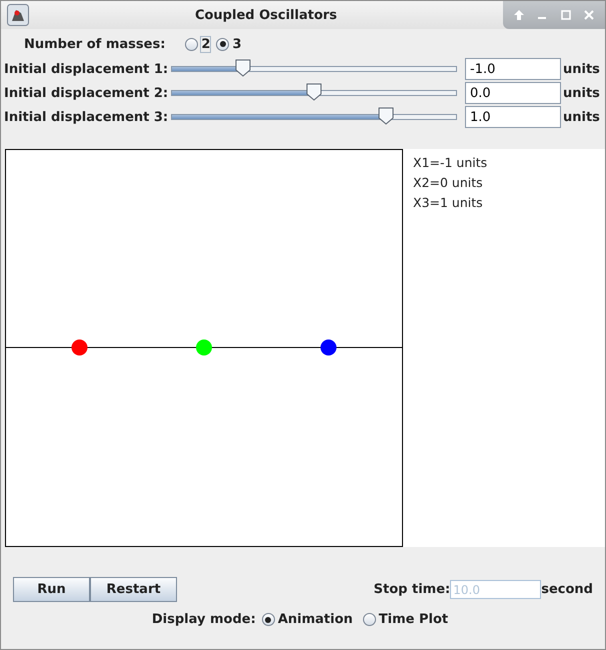  I want to click on display-mode-label: Display mode:, so click(204, 619).